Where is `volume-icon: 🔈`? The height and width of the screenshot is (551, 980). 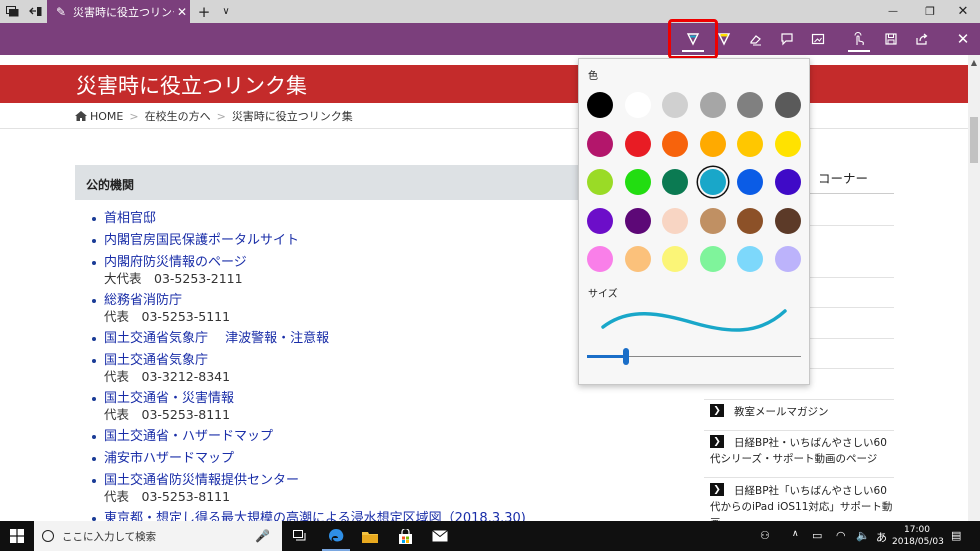
volume-icon: 🔈 is located at coordinates (863, 535).